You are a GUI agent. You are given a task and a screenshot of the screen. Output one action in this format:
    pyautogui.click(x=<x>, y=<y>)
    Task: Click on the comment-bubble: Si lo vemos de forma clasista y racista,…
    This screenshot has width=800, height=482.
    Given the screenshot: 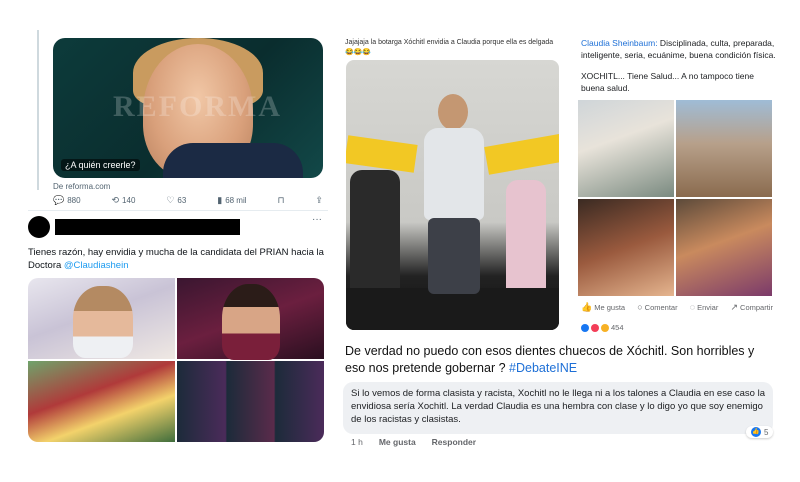 What is the action you would take?
    pyautogui.click(x=558, y=408)
    